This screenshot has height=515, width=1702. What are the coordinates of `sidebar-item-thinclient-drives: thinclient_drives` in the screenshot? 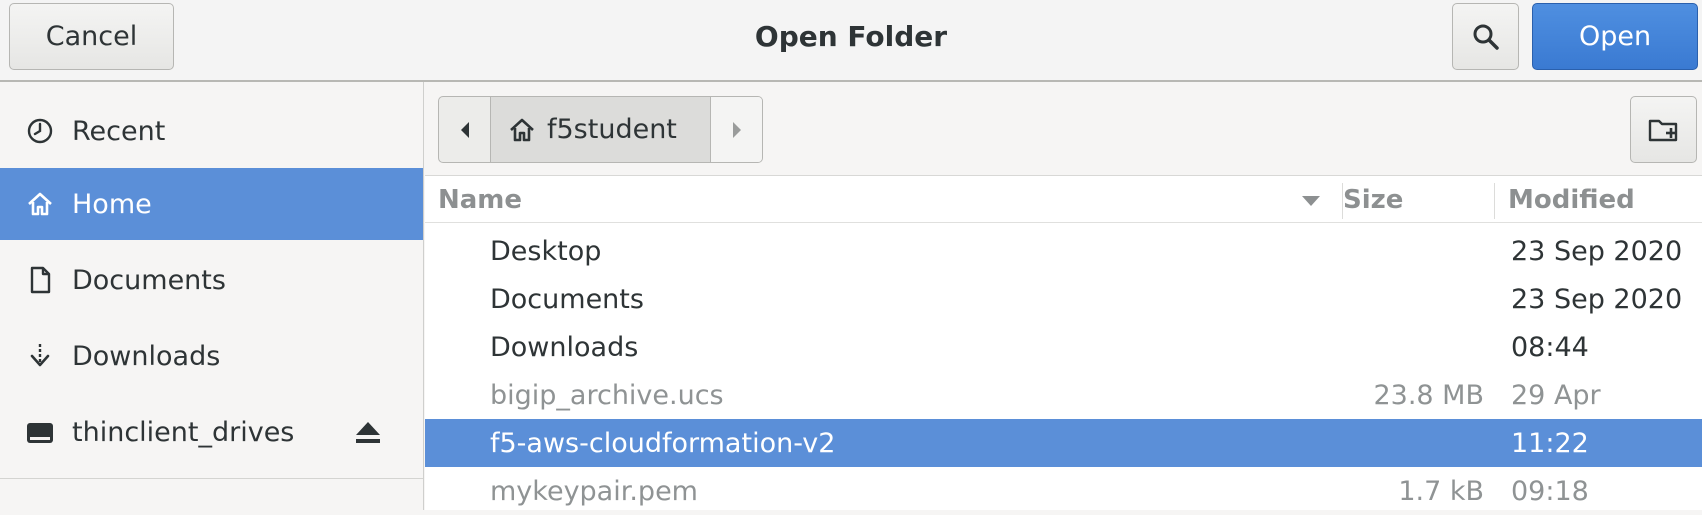 It's located at (211, 432).